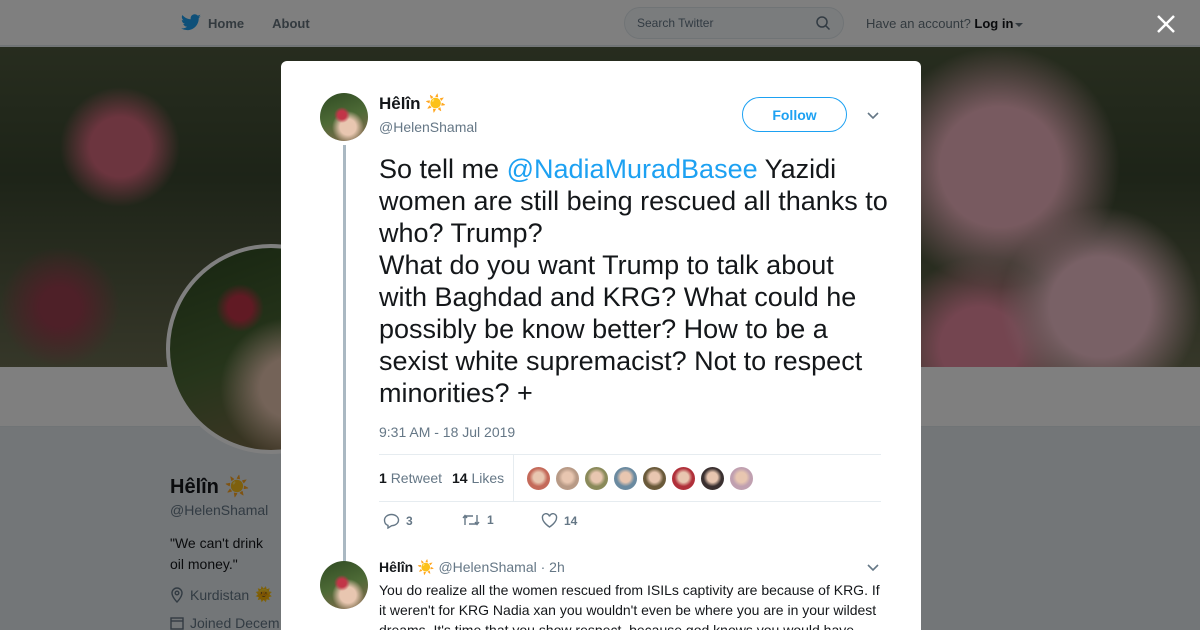 The height and width of the screenshot is (630, 1200). I want to click on retweet-action: 1, so click(477, 520).